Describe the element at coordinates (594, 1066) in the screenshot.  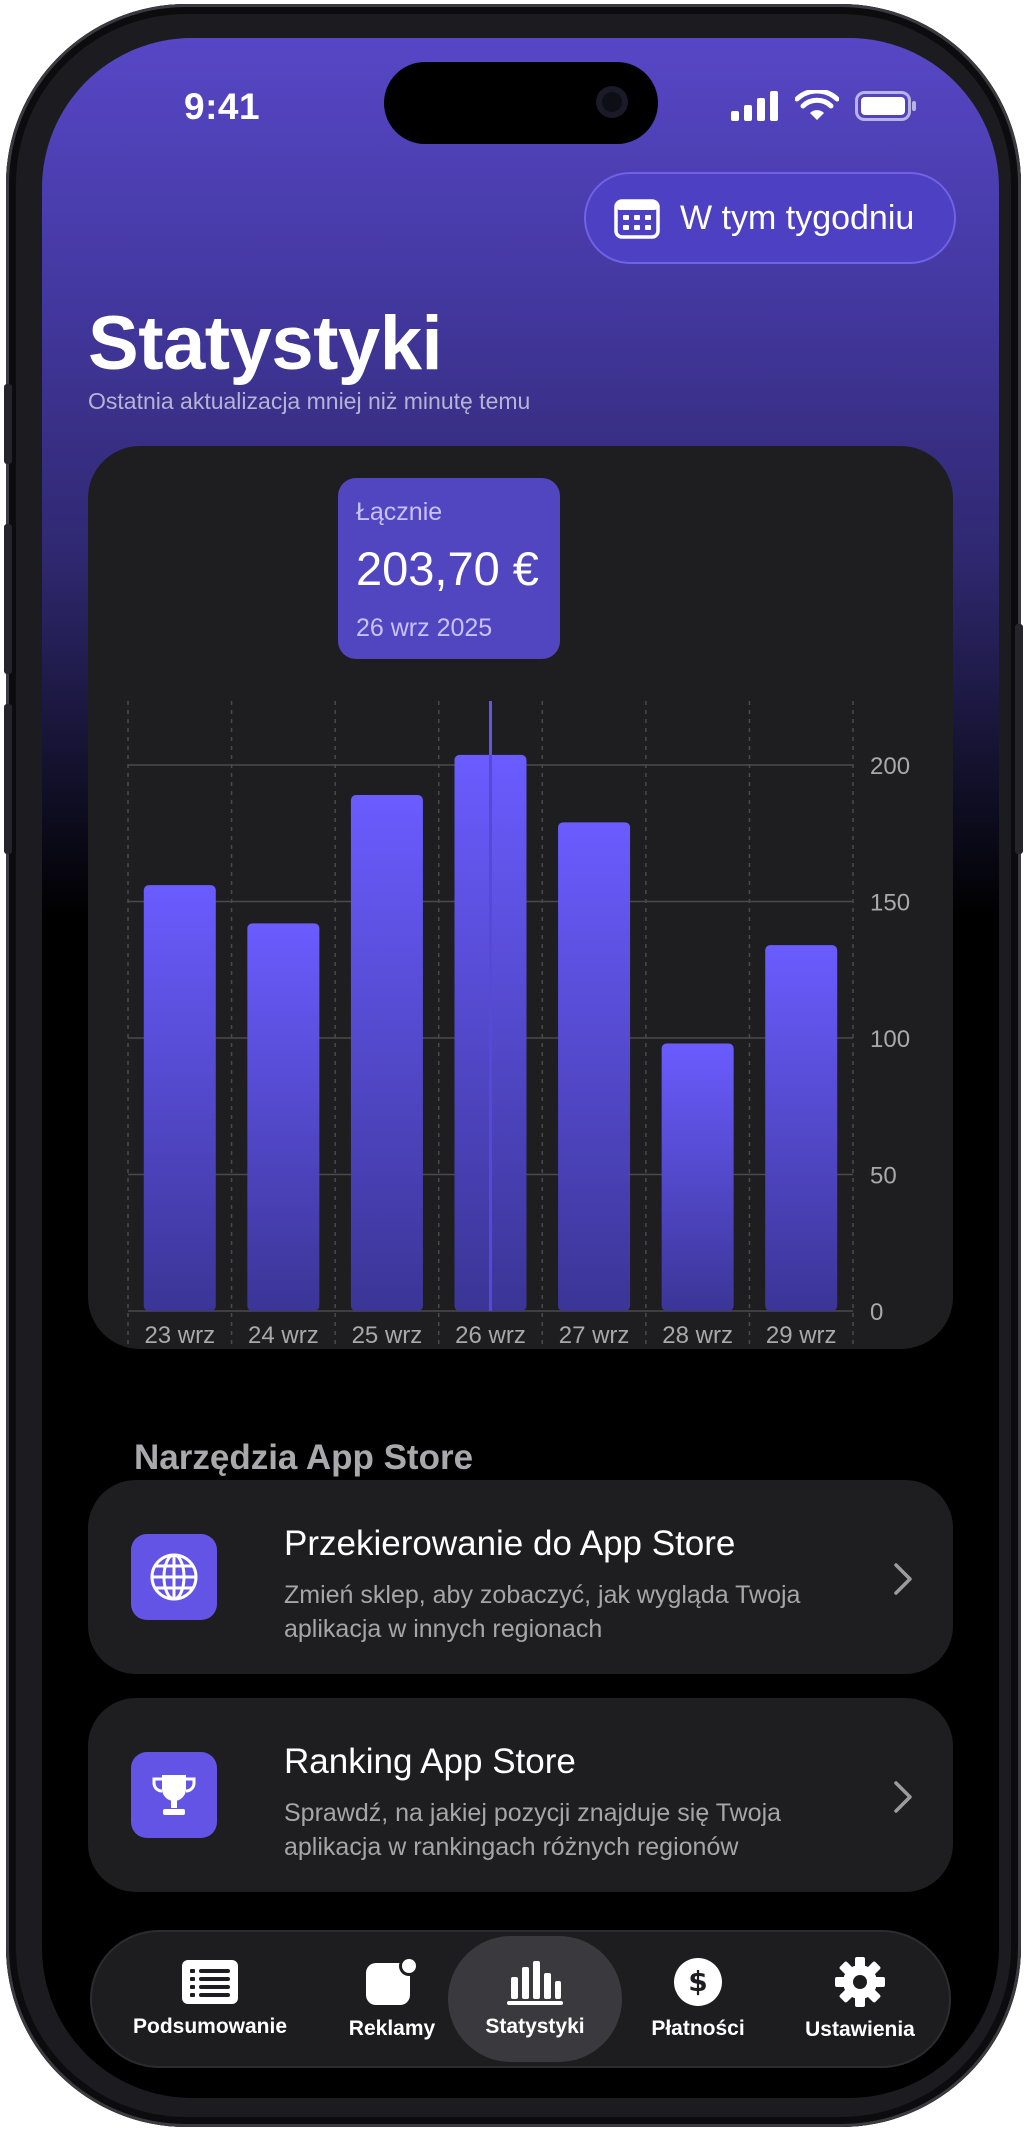
I see `bar-27-wrz` at that location.